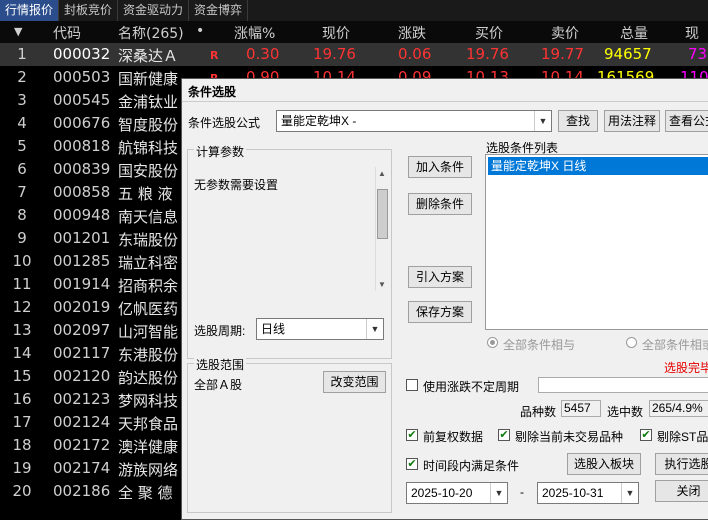 The width and height of the screenshot is (708, 520). Describe the element at coordinates (522, 492) in the screenshot. I see `date-dash: -` at that location.